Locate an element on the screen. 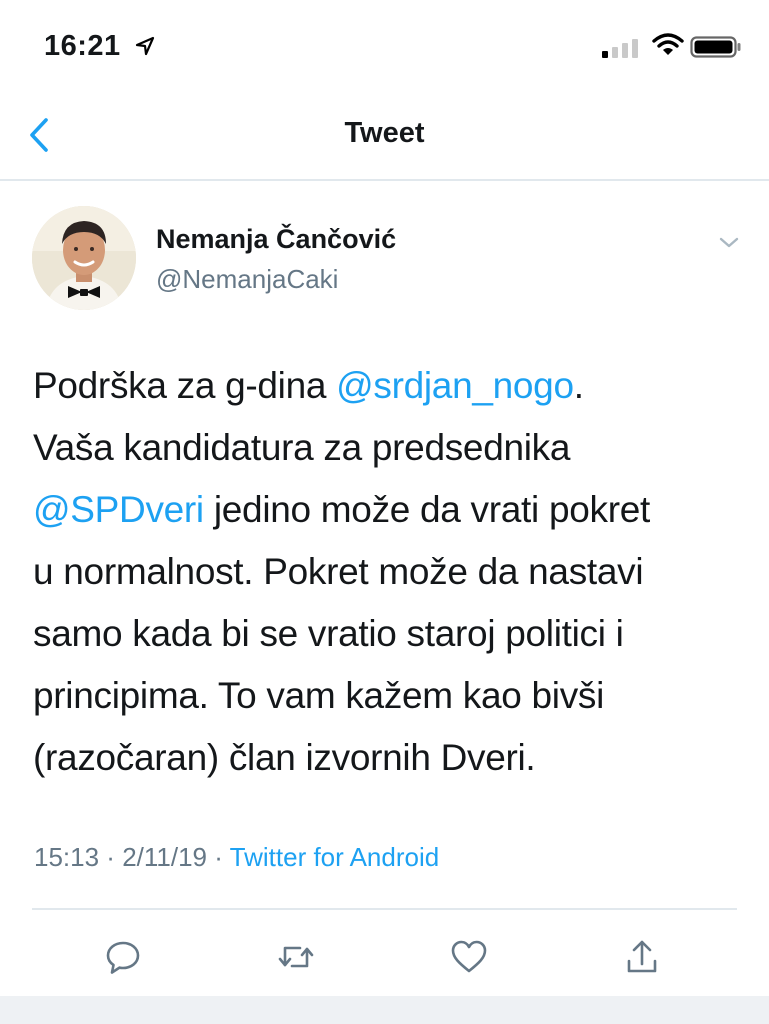  tweet-text-line: Podrška za g-dina @srdjan_nogo. is located at coordinates (385, 386).